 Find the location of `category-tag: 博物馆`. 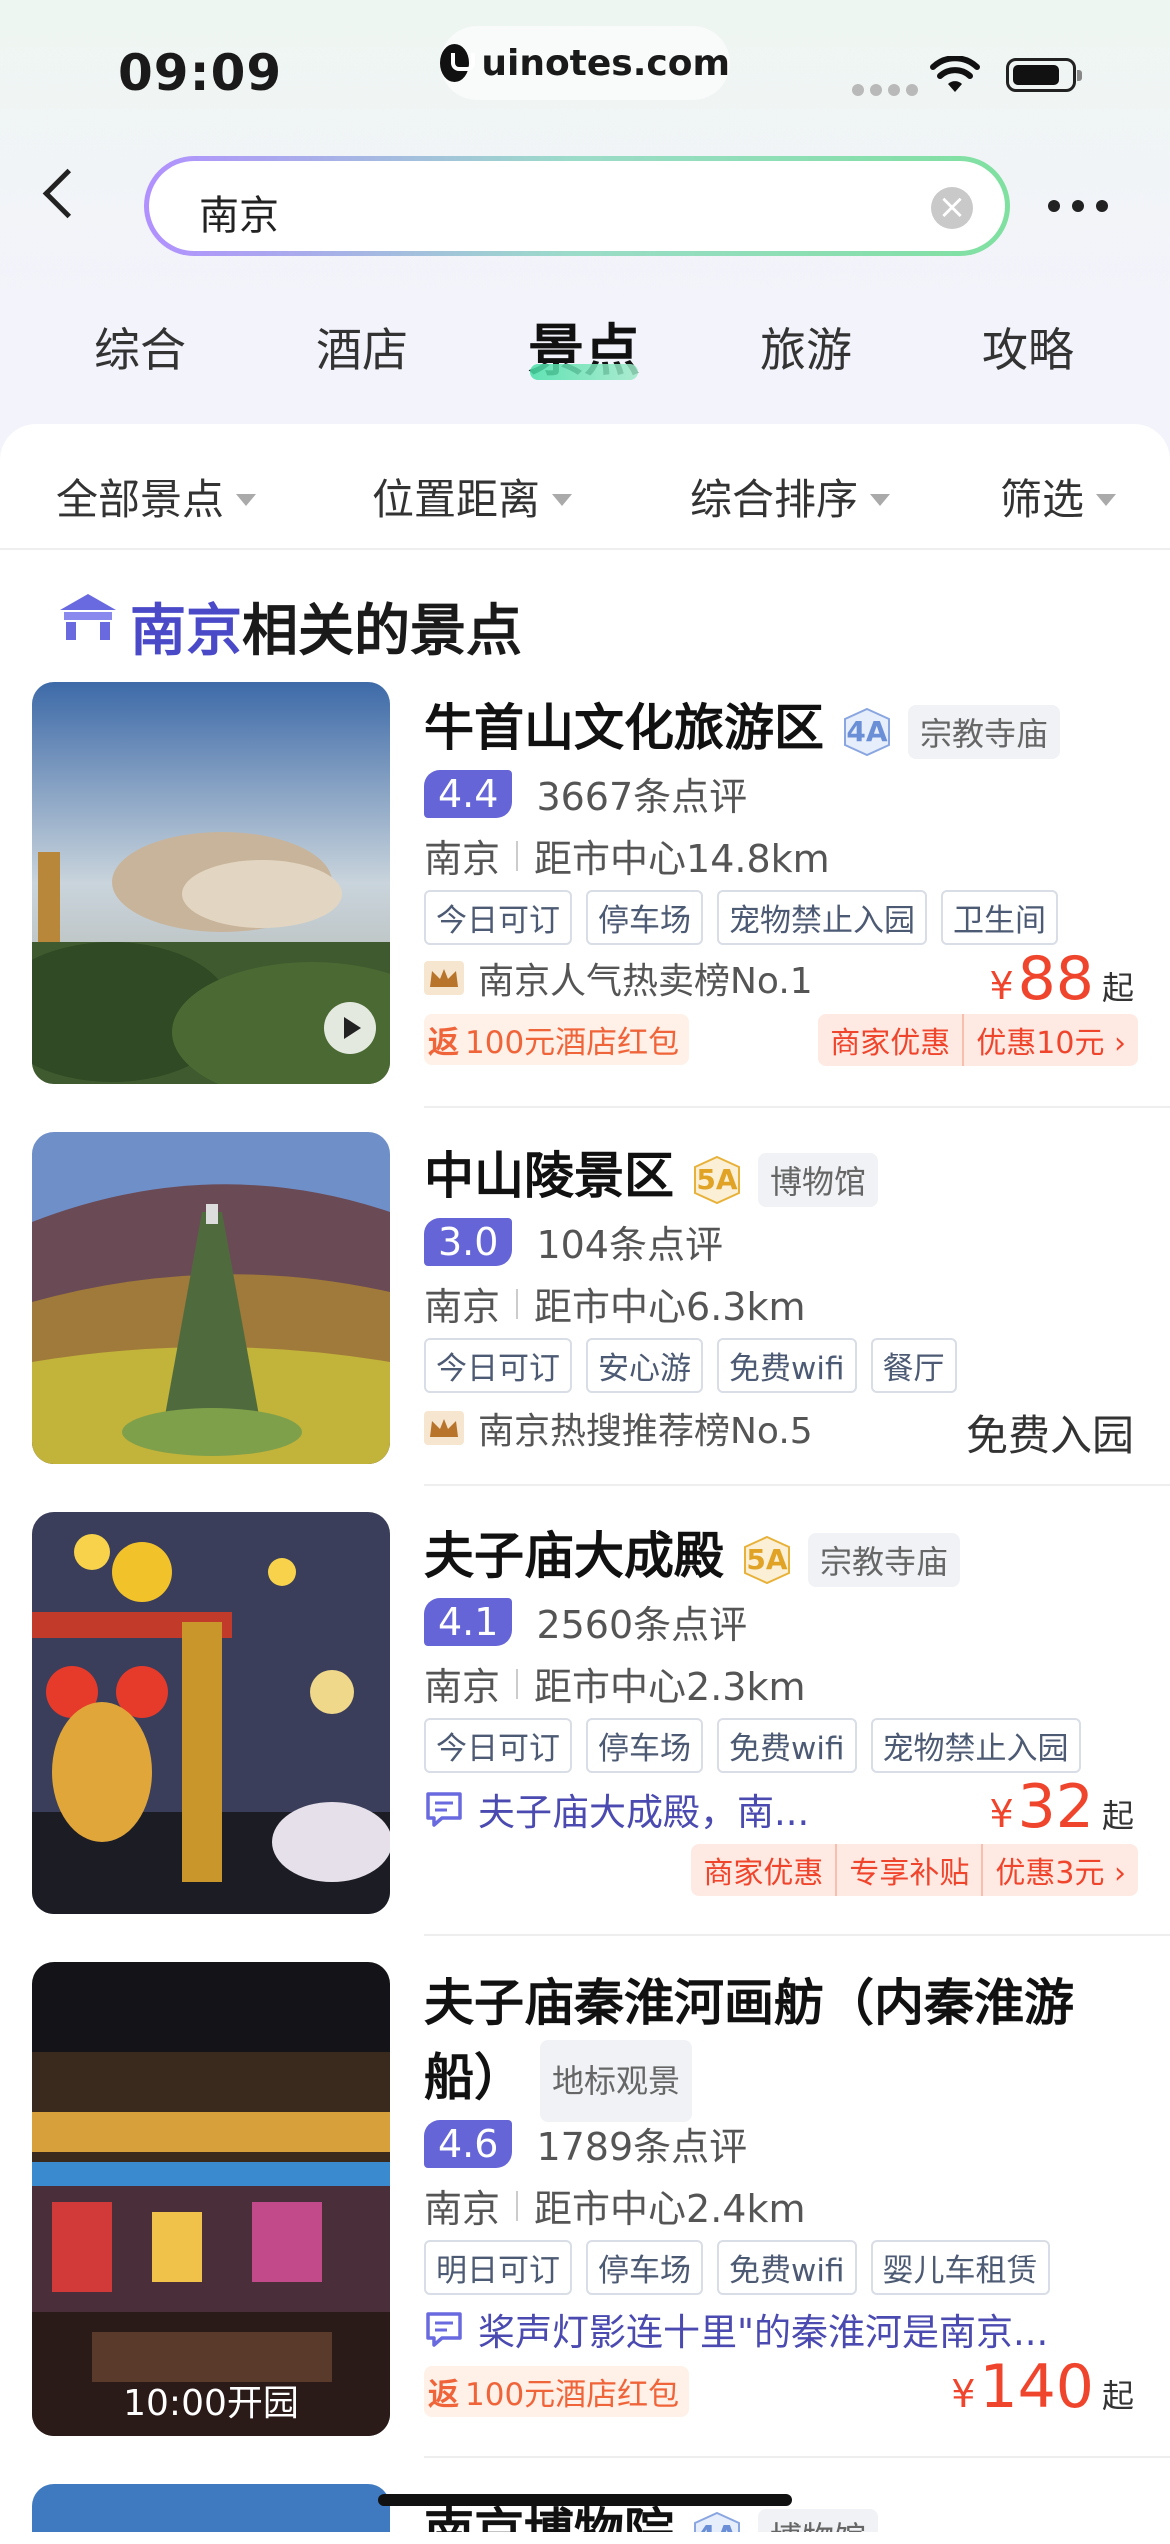

category-tag: 博物馆 is located at coordinates (818, 1179).